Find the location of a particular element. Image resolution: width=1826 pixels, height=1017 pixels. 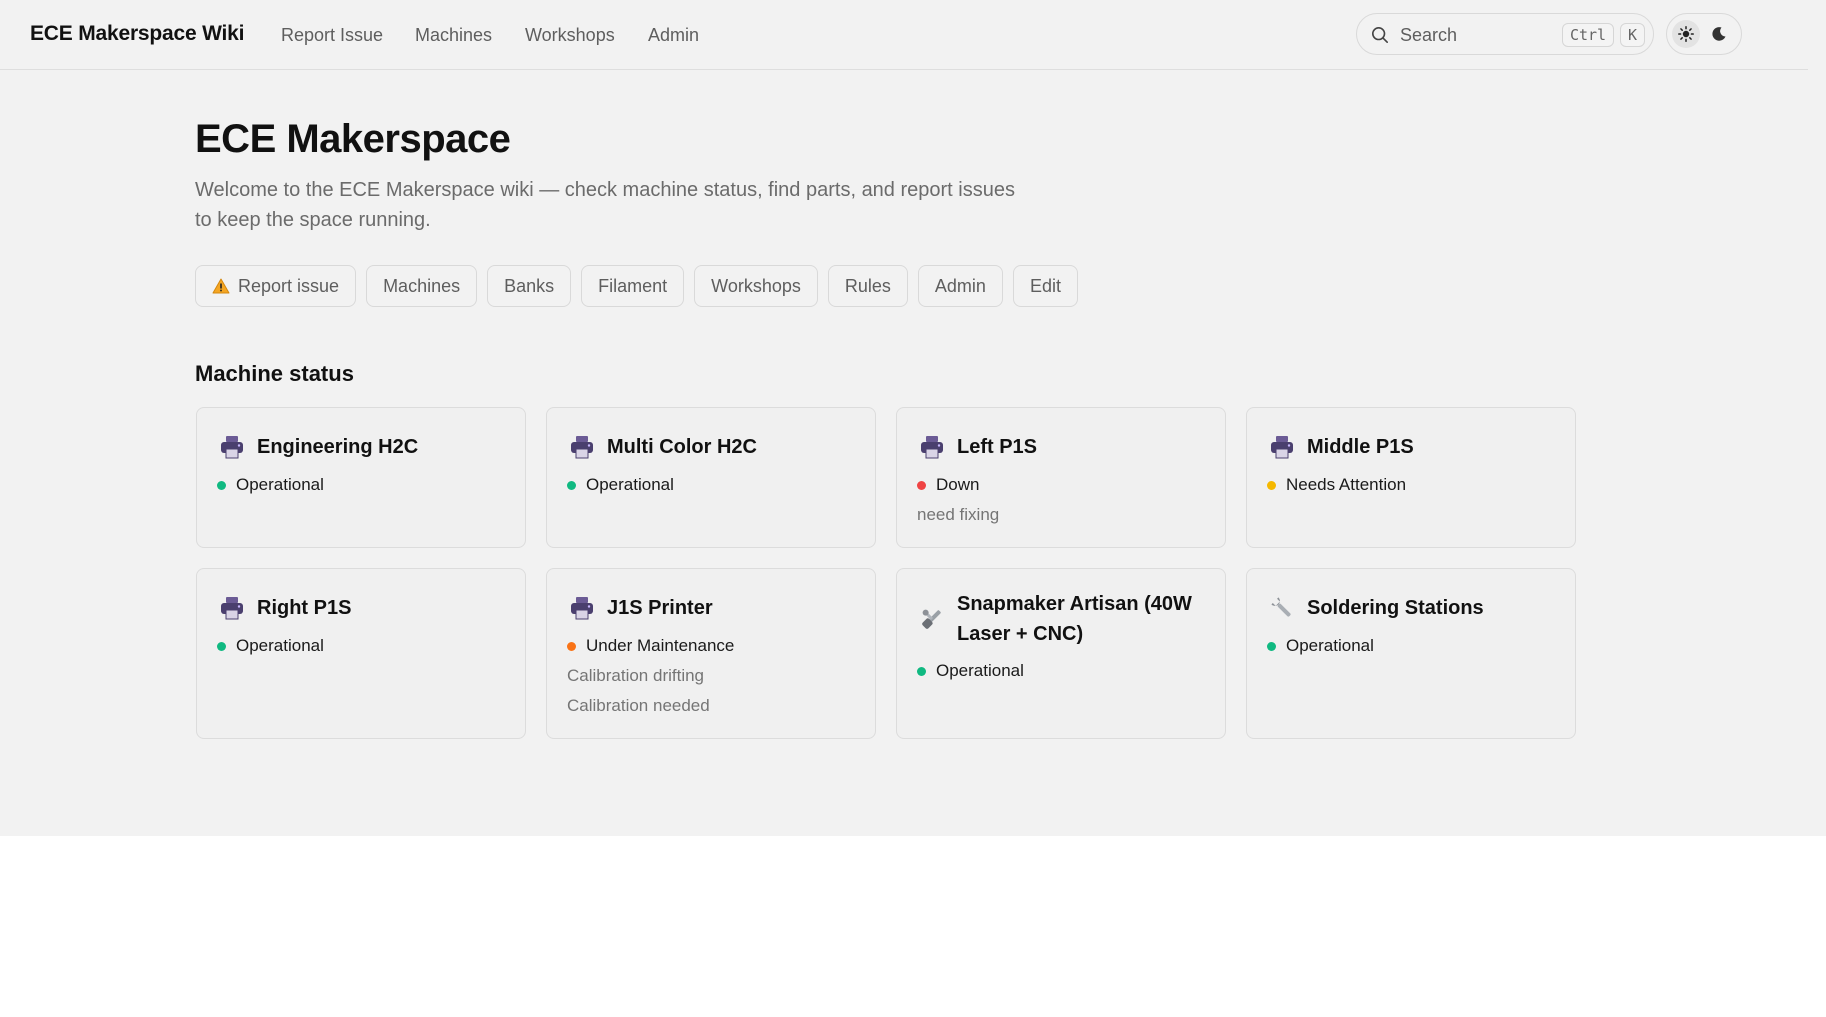

light-theme-button is located at coordinates (1686, 34).